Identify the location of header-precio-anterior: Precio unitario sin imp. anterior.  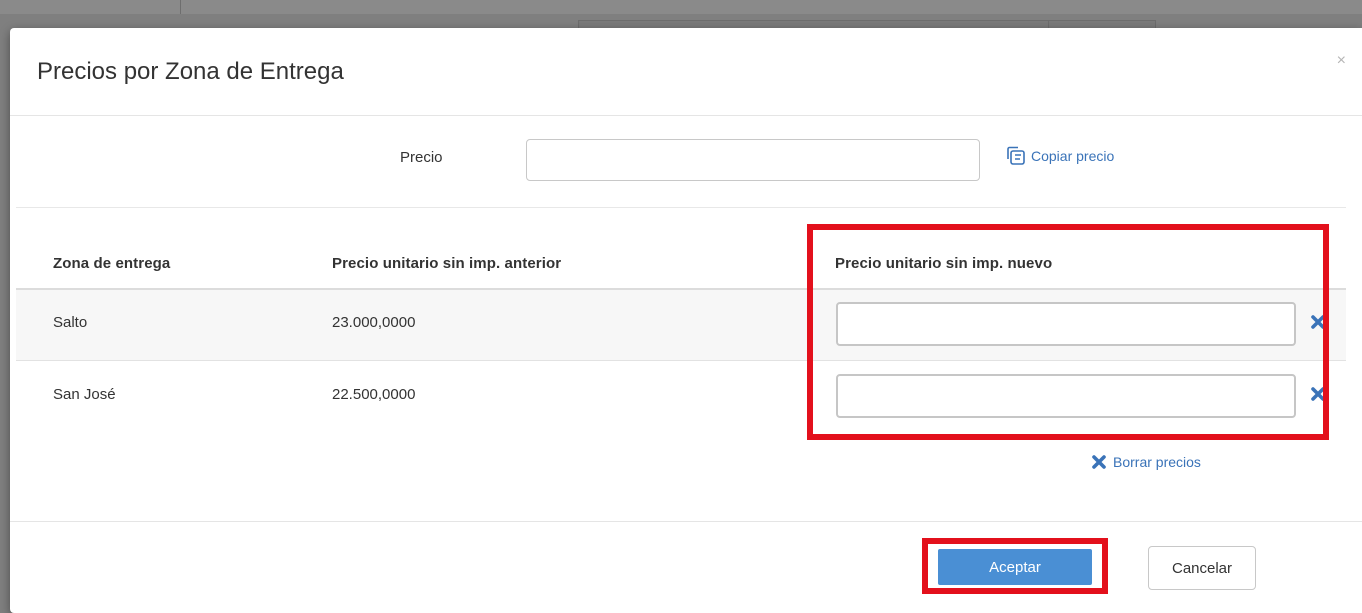
(447, 263).